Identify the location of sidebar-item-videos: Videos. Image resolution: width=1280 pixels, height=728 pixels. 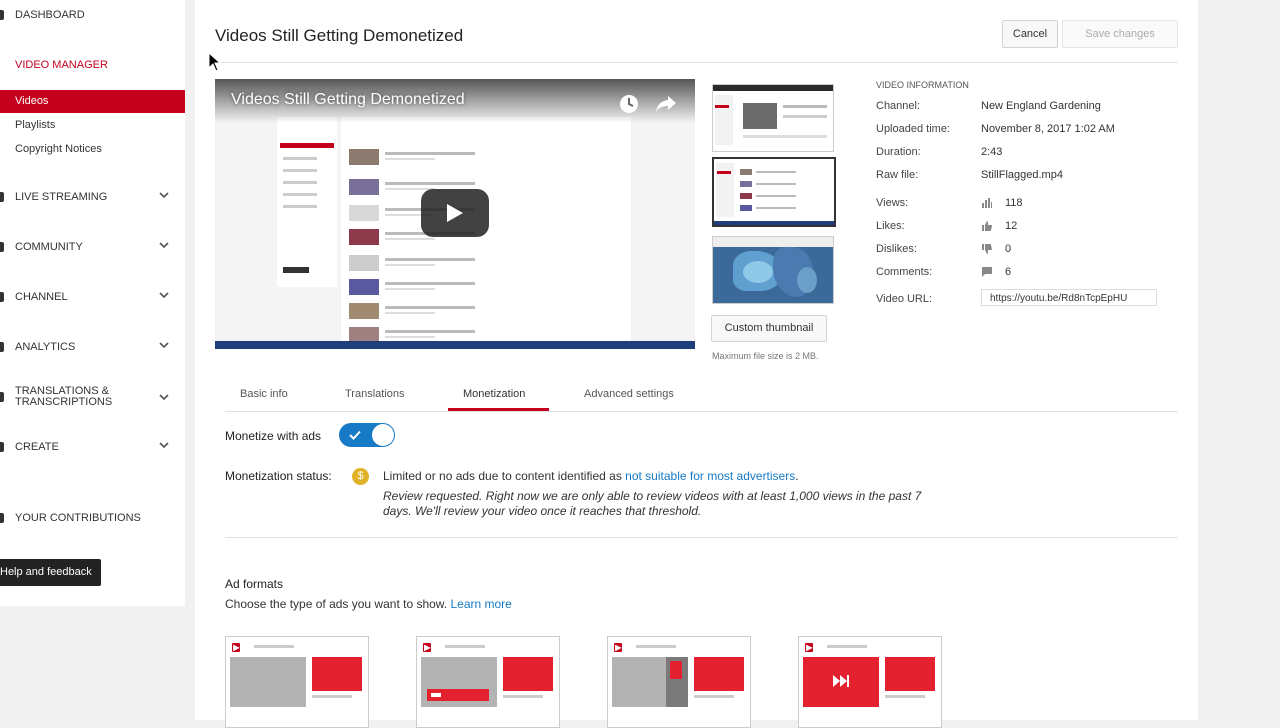
(92, 101).